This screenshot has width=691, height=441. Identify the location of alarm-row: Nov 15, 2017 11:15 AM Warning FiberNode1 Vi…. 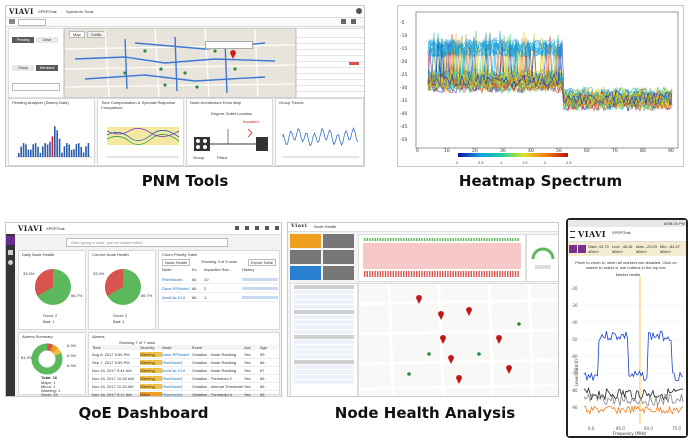
(185, 387).